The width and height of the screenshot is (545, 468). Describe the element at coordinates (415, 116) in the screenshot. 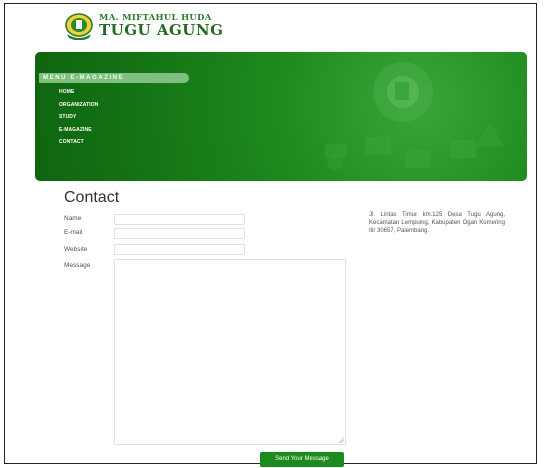

I see `banner-decoration` at that location.